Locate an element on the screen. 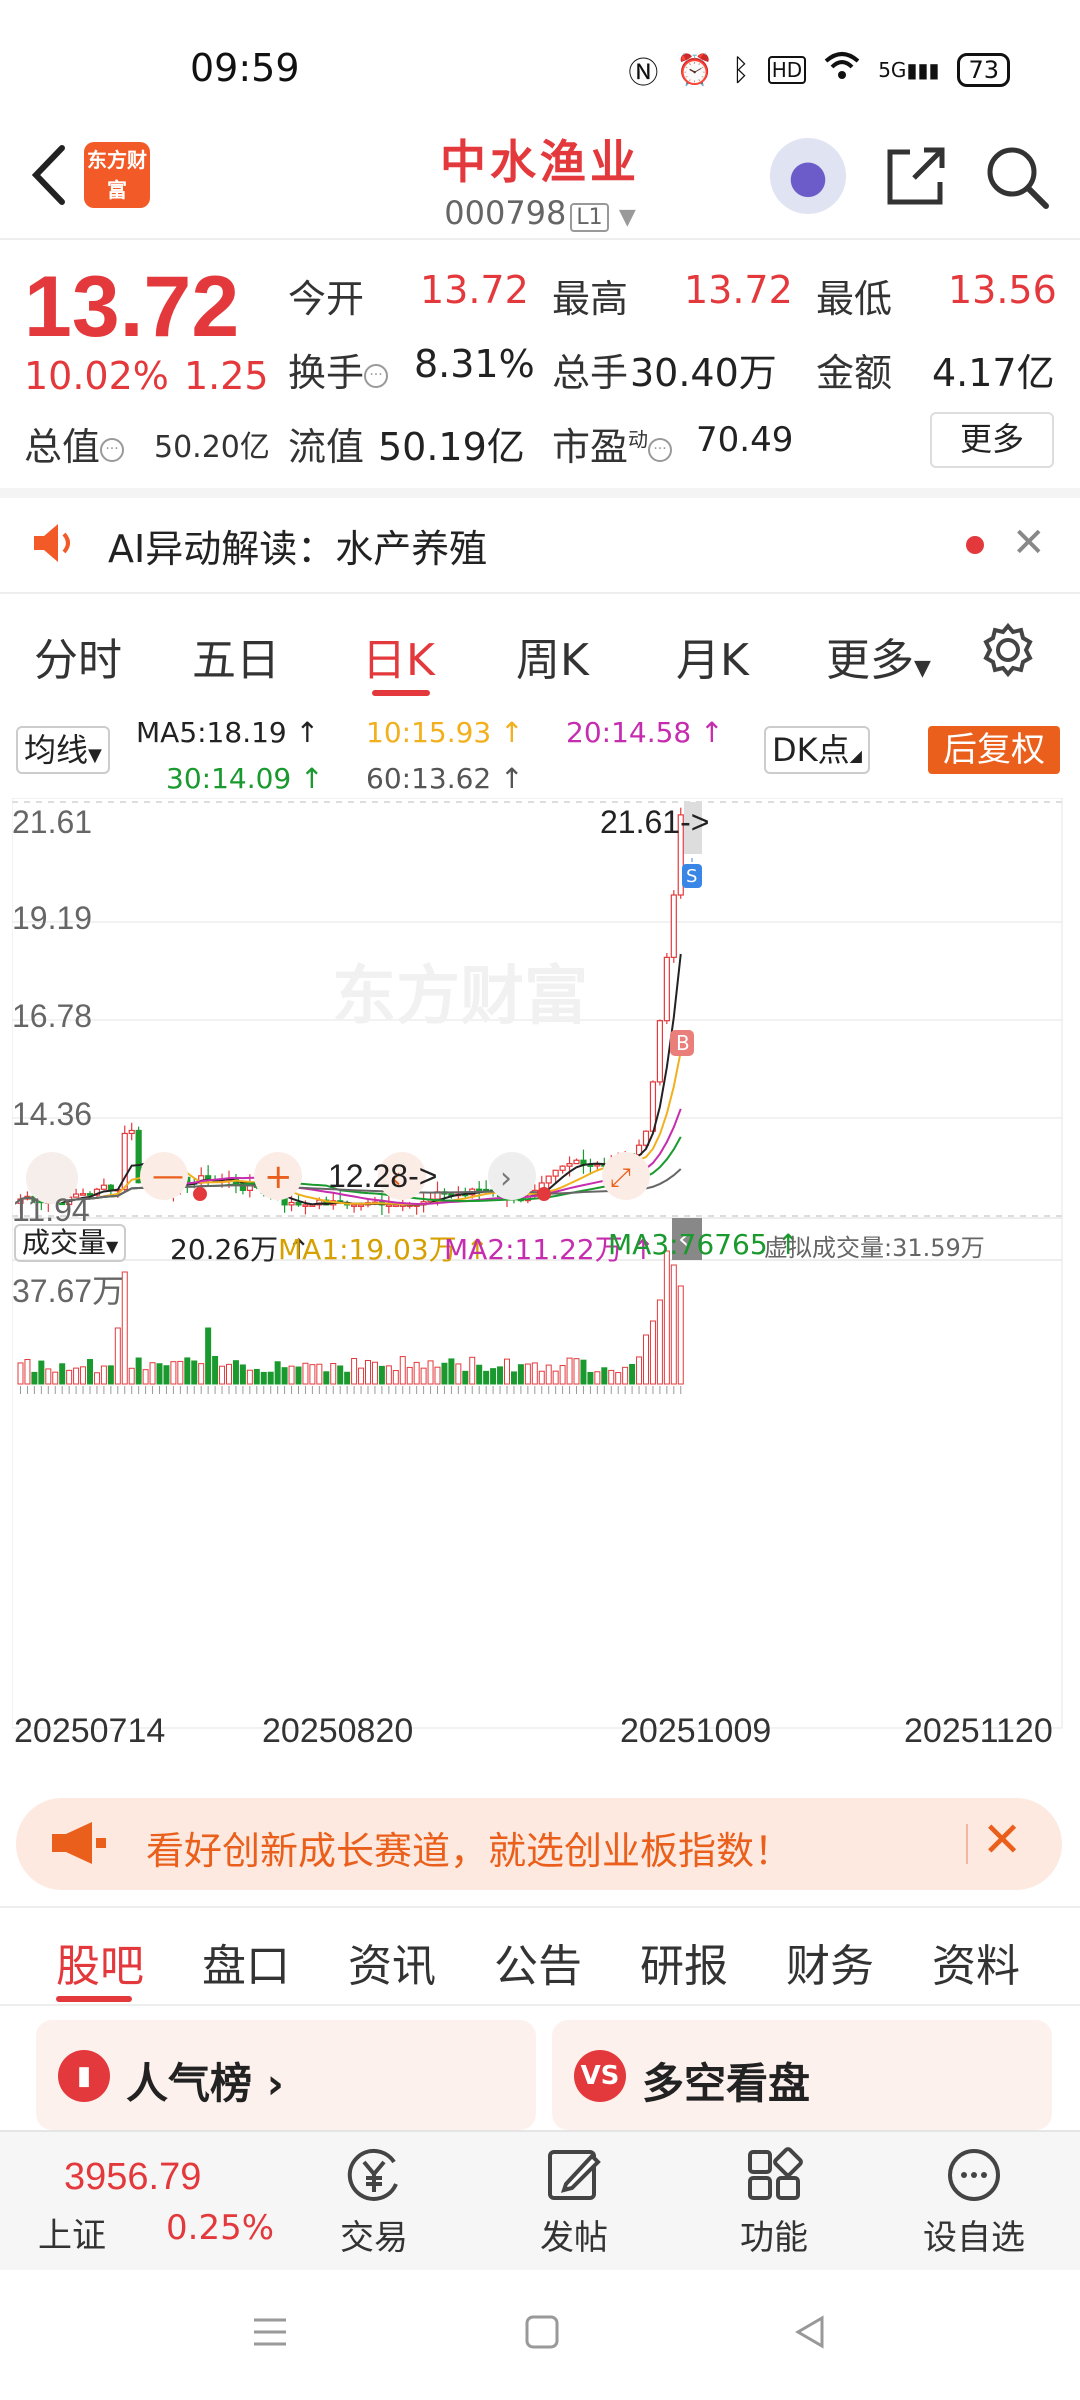 The width and height of the screenshot is (1080, 2400). buy-marker: B is located at coordinates (682, 1043).